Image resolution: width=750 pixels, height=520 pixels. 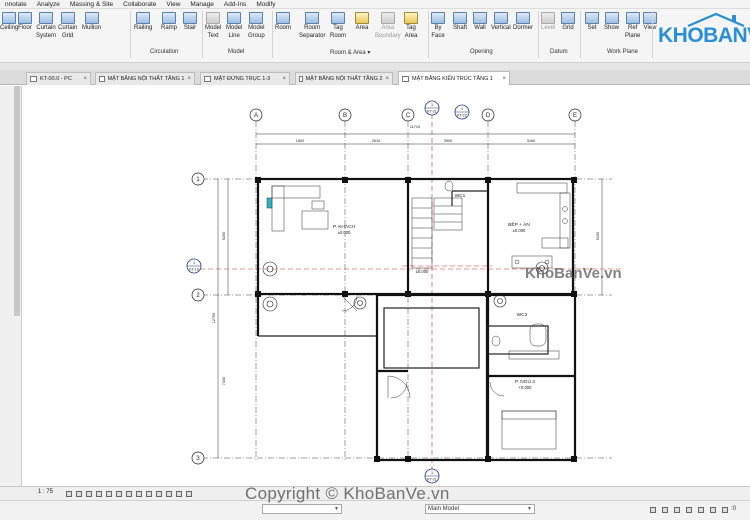 I want to click on dimension-text: 1800, so click(x=300, y=141).